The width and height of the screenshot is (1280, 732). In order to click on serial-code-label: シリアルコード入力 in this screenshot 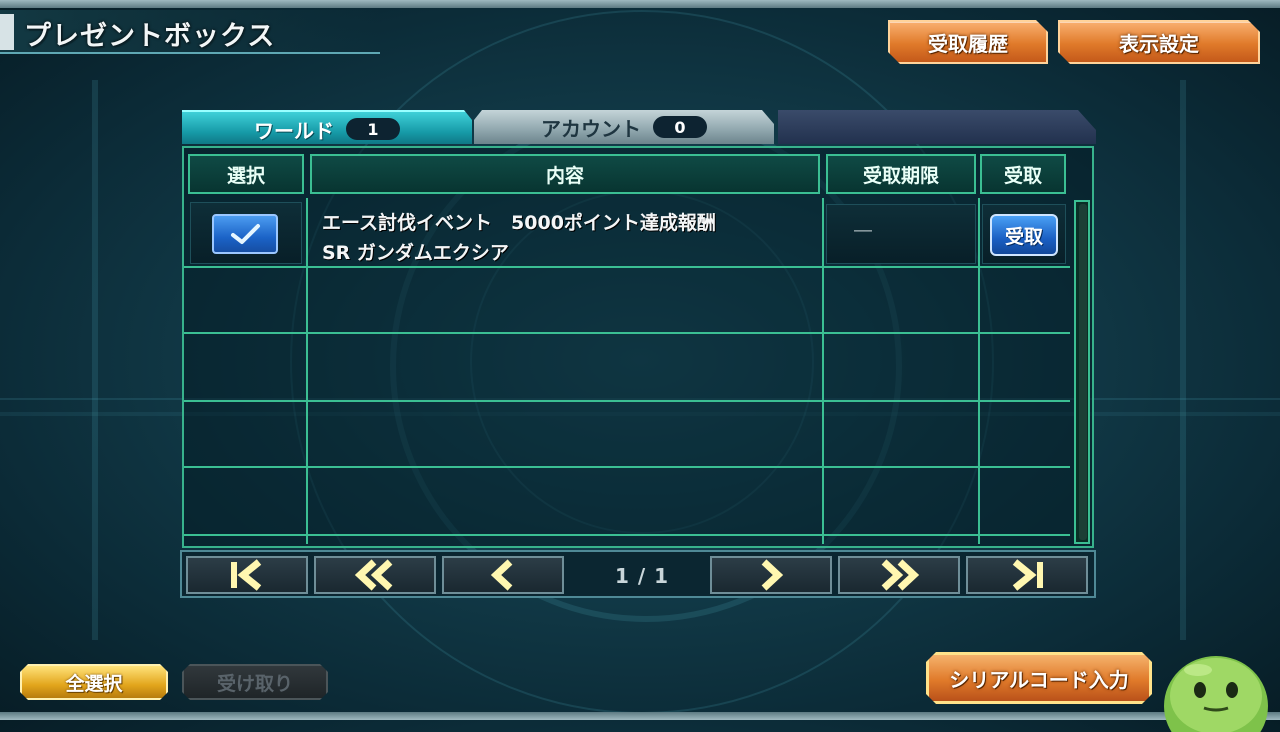, I will do `click(1039, 679)`.